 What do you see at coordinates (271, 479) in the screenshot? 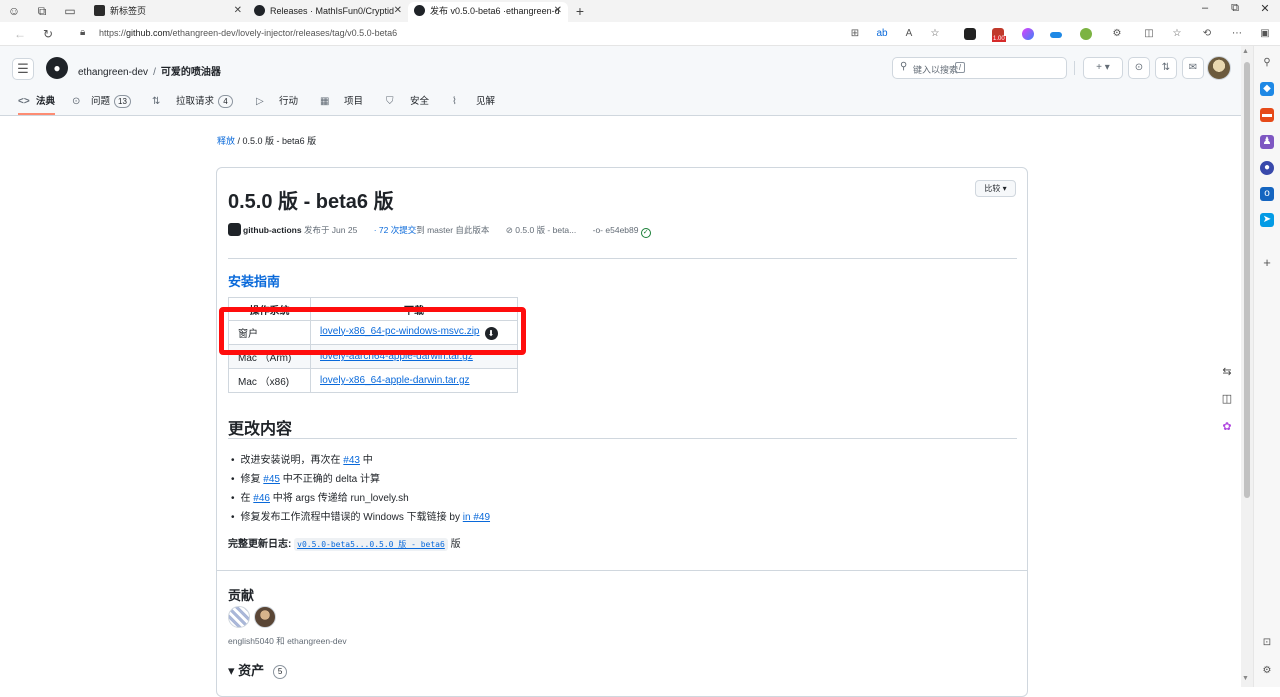
I see `pr-link: #45` at bounding box center [271, 479].